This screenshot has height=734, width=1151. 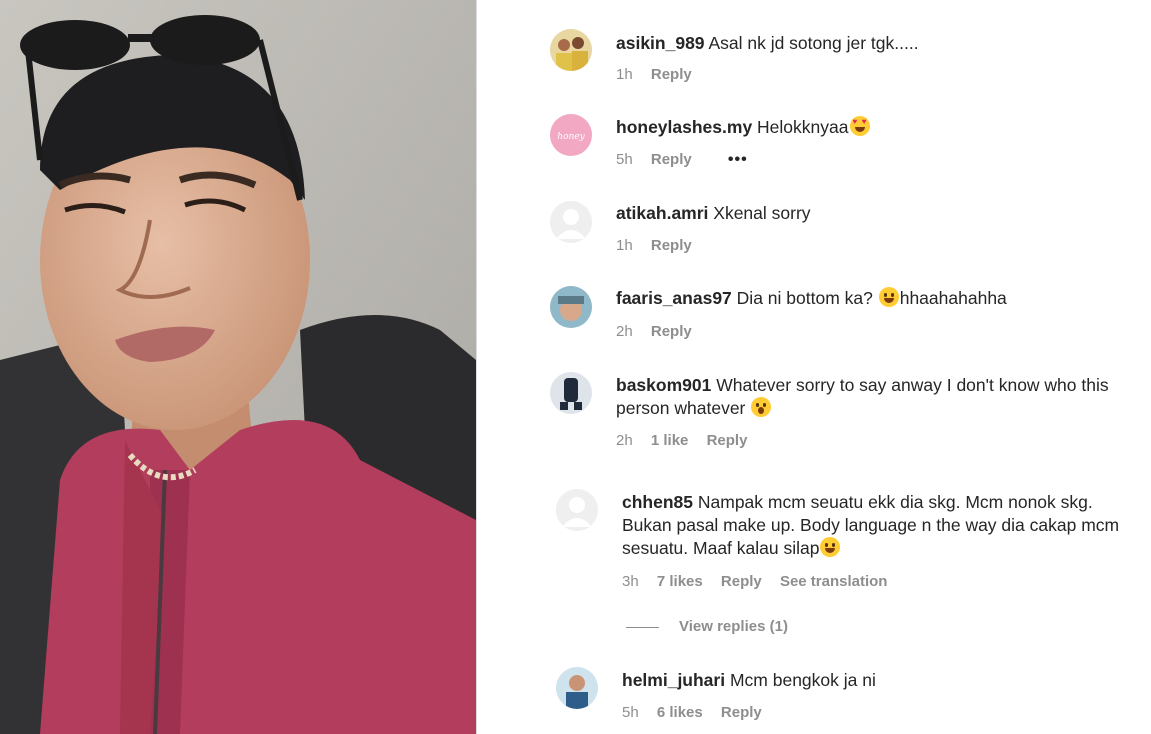 I want to click on pink-brand-avatar: honey, so click(x=571, y=135).